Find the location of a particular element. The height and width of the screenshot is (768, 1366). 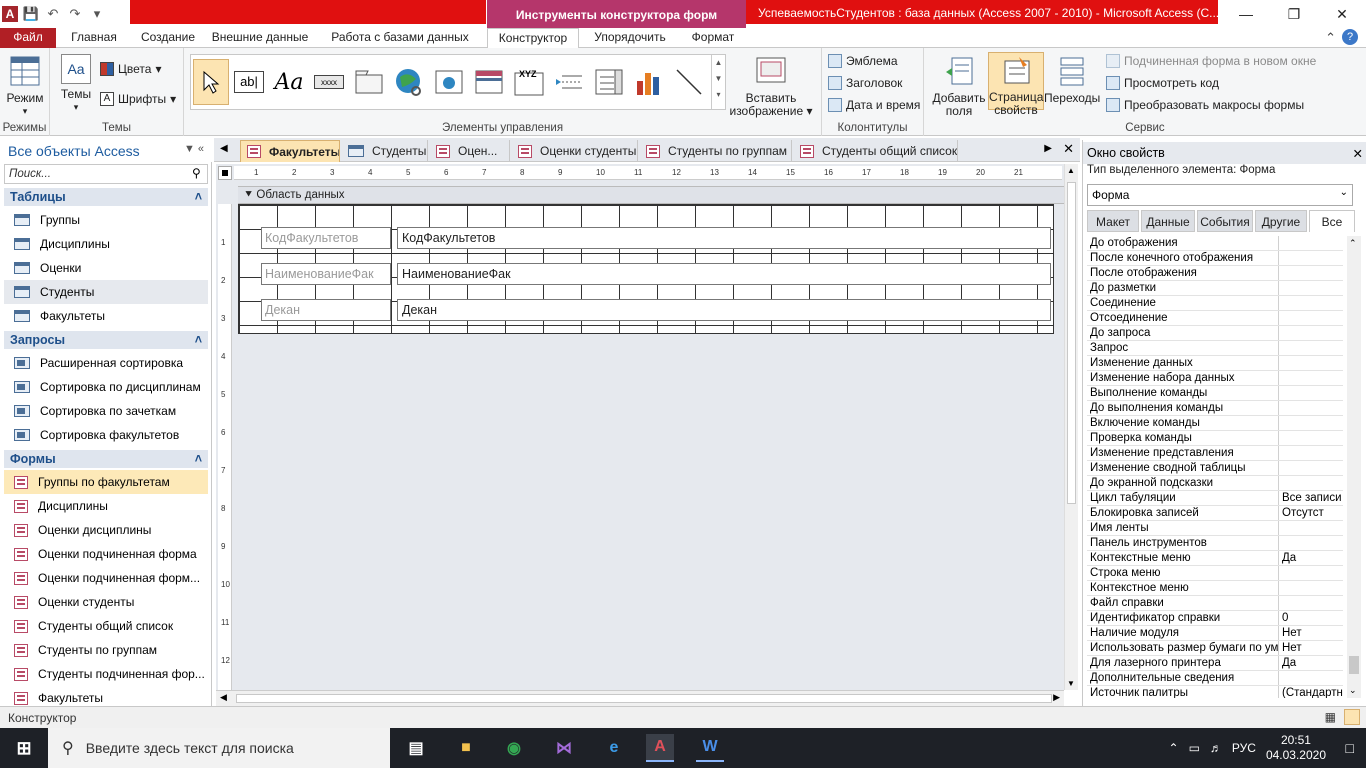

vertical-scrollbar: ▲ ▼ is located at coordinates (1071, 427).